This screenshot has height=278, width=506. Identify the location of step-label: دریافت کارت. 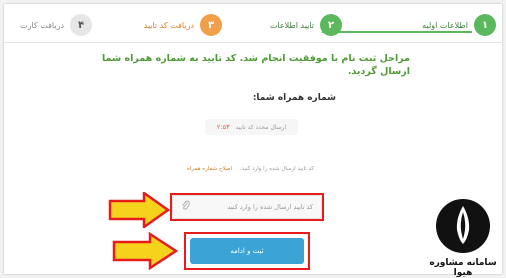
(42, 25).